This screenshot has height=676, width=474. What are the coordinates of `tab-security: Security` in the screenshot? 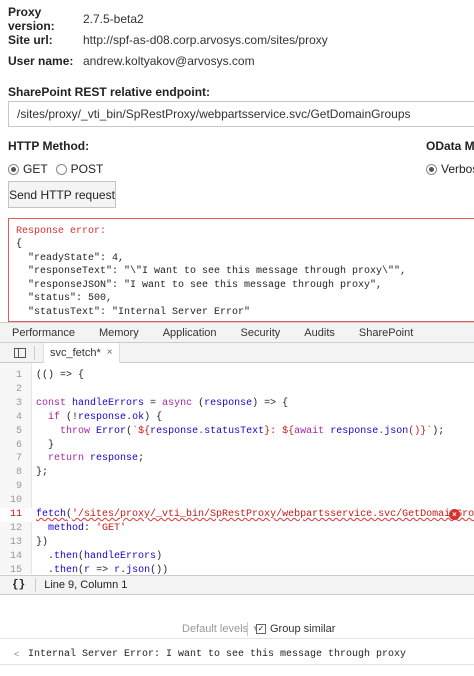 It's located at (261, 333).